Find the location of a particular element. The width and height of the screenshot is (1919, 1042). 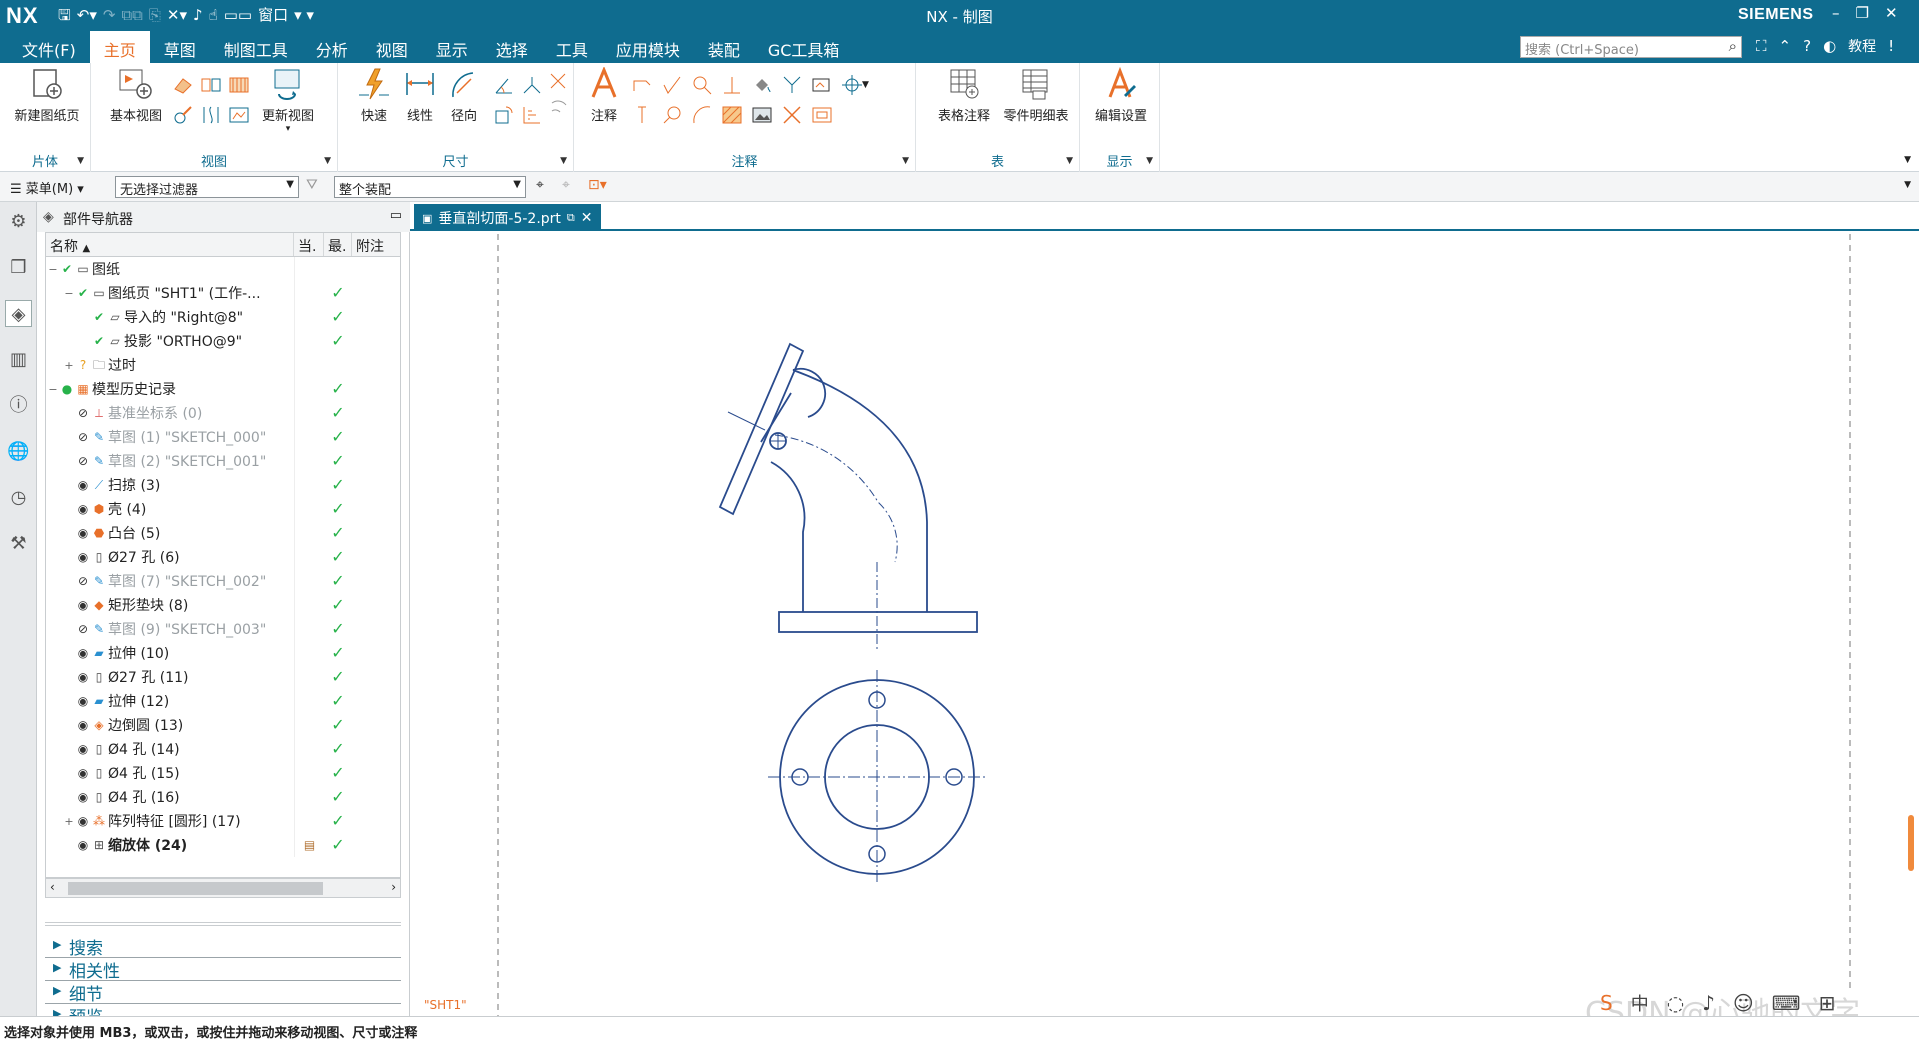

cross-mark-icon is located at coordinates (792, 115).